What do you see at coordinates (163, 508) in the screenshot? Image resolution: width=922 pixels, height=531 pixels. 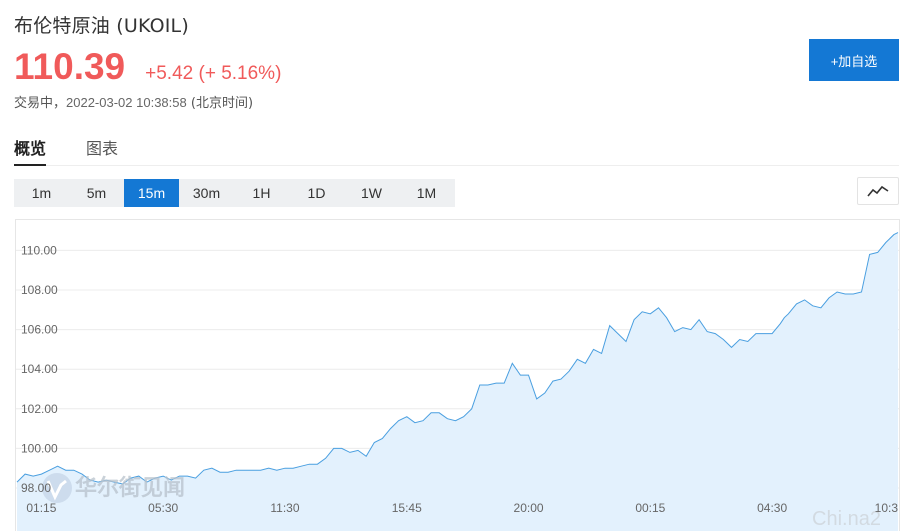 I see `x-tick-label: 05:30` at bounding box center [163, 508].